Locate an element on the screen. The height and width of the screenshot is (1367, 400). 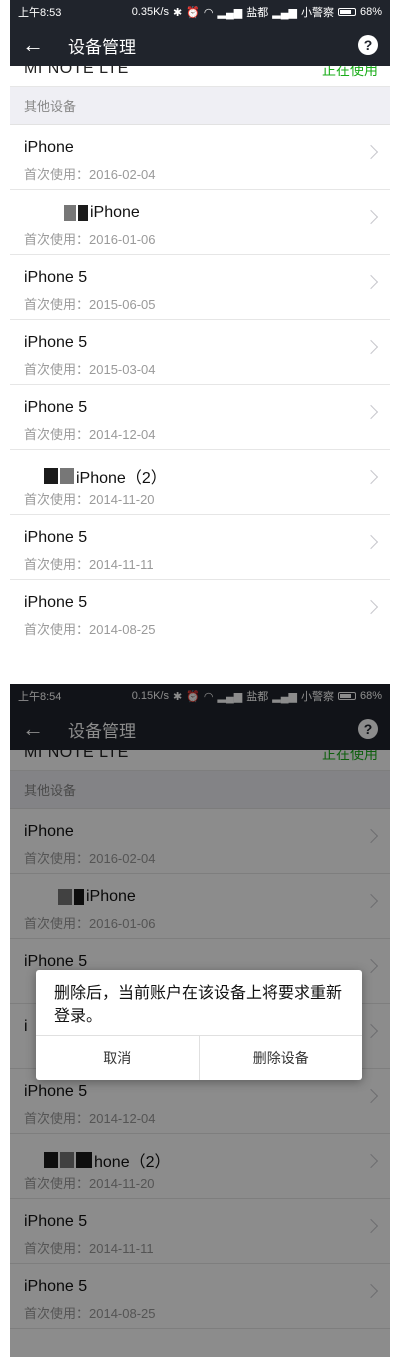
device-first-used: 首次使用：2014-12-04 is located at coordinates (90, 434).